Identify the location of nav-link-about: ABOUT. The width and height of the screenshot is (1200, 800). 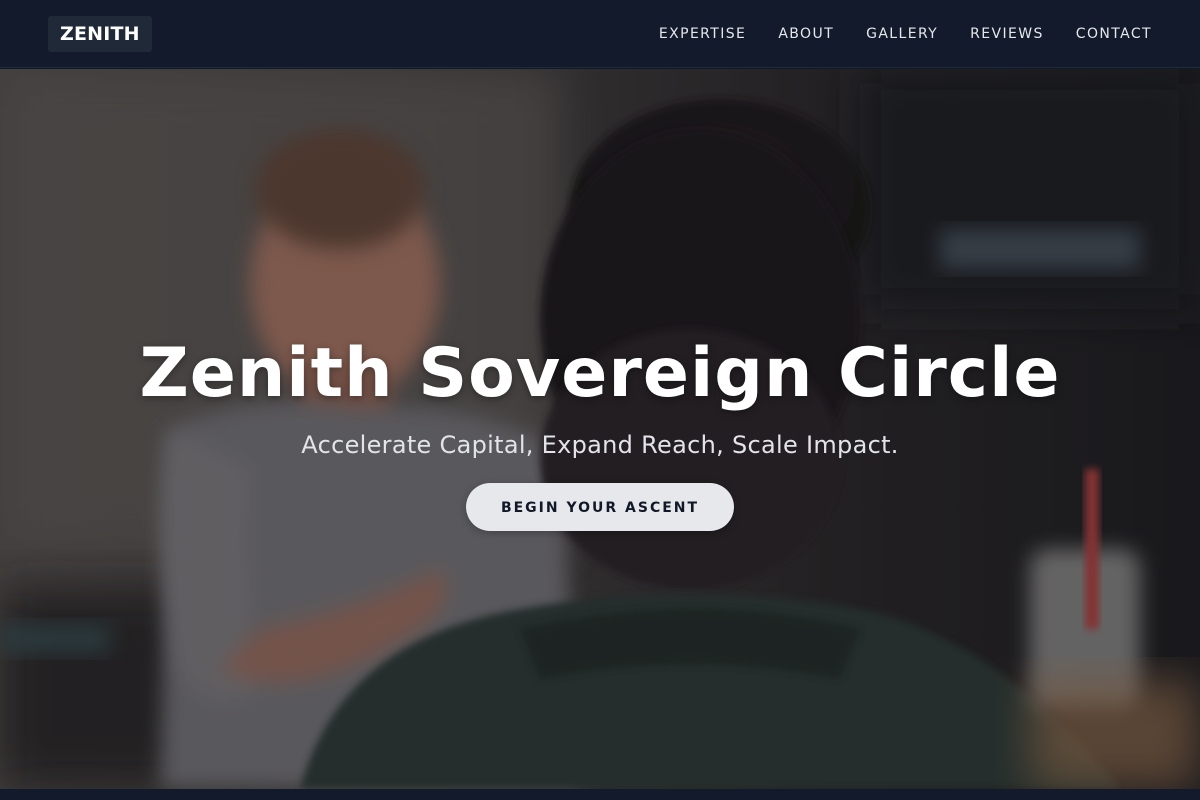
(806, 34).